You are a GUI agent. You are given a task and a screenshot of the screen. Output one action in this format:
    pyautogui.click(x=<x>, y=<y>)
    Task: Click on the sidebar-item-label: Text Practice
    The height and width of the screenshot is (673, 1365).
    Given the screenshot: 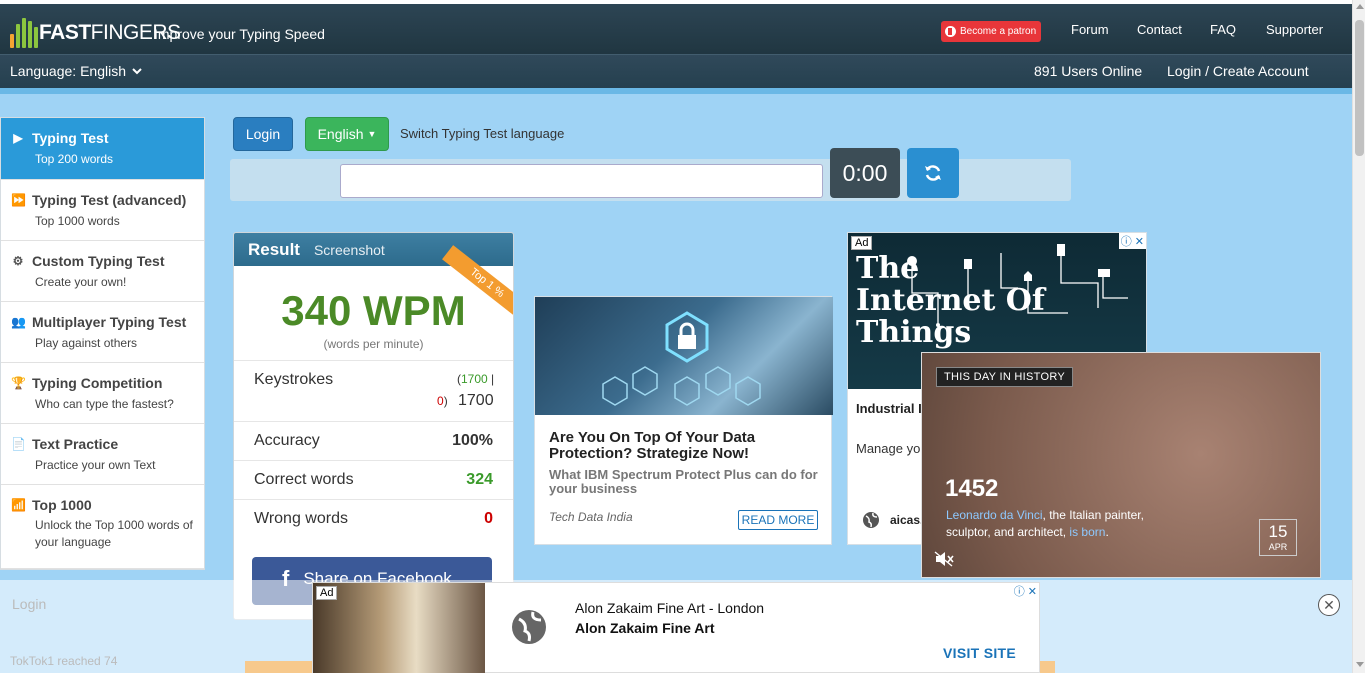 What is the action you would take?
    pyautogui.click(x=75, y=444)
    